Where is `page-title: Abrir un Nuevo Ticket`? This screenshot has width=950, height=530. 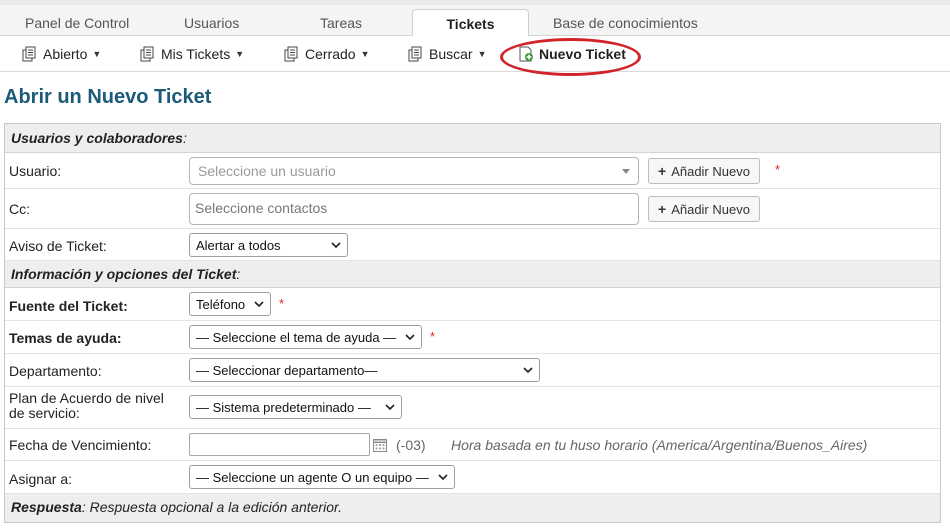 page-title: Abrir un Nuevo Ticket is located at coordinates (108, 97).